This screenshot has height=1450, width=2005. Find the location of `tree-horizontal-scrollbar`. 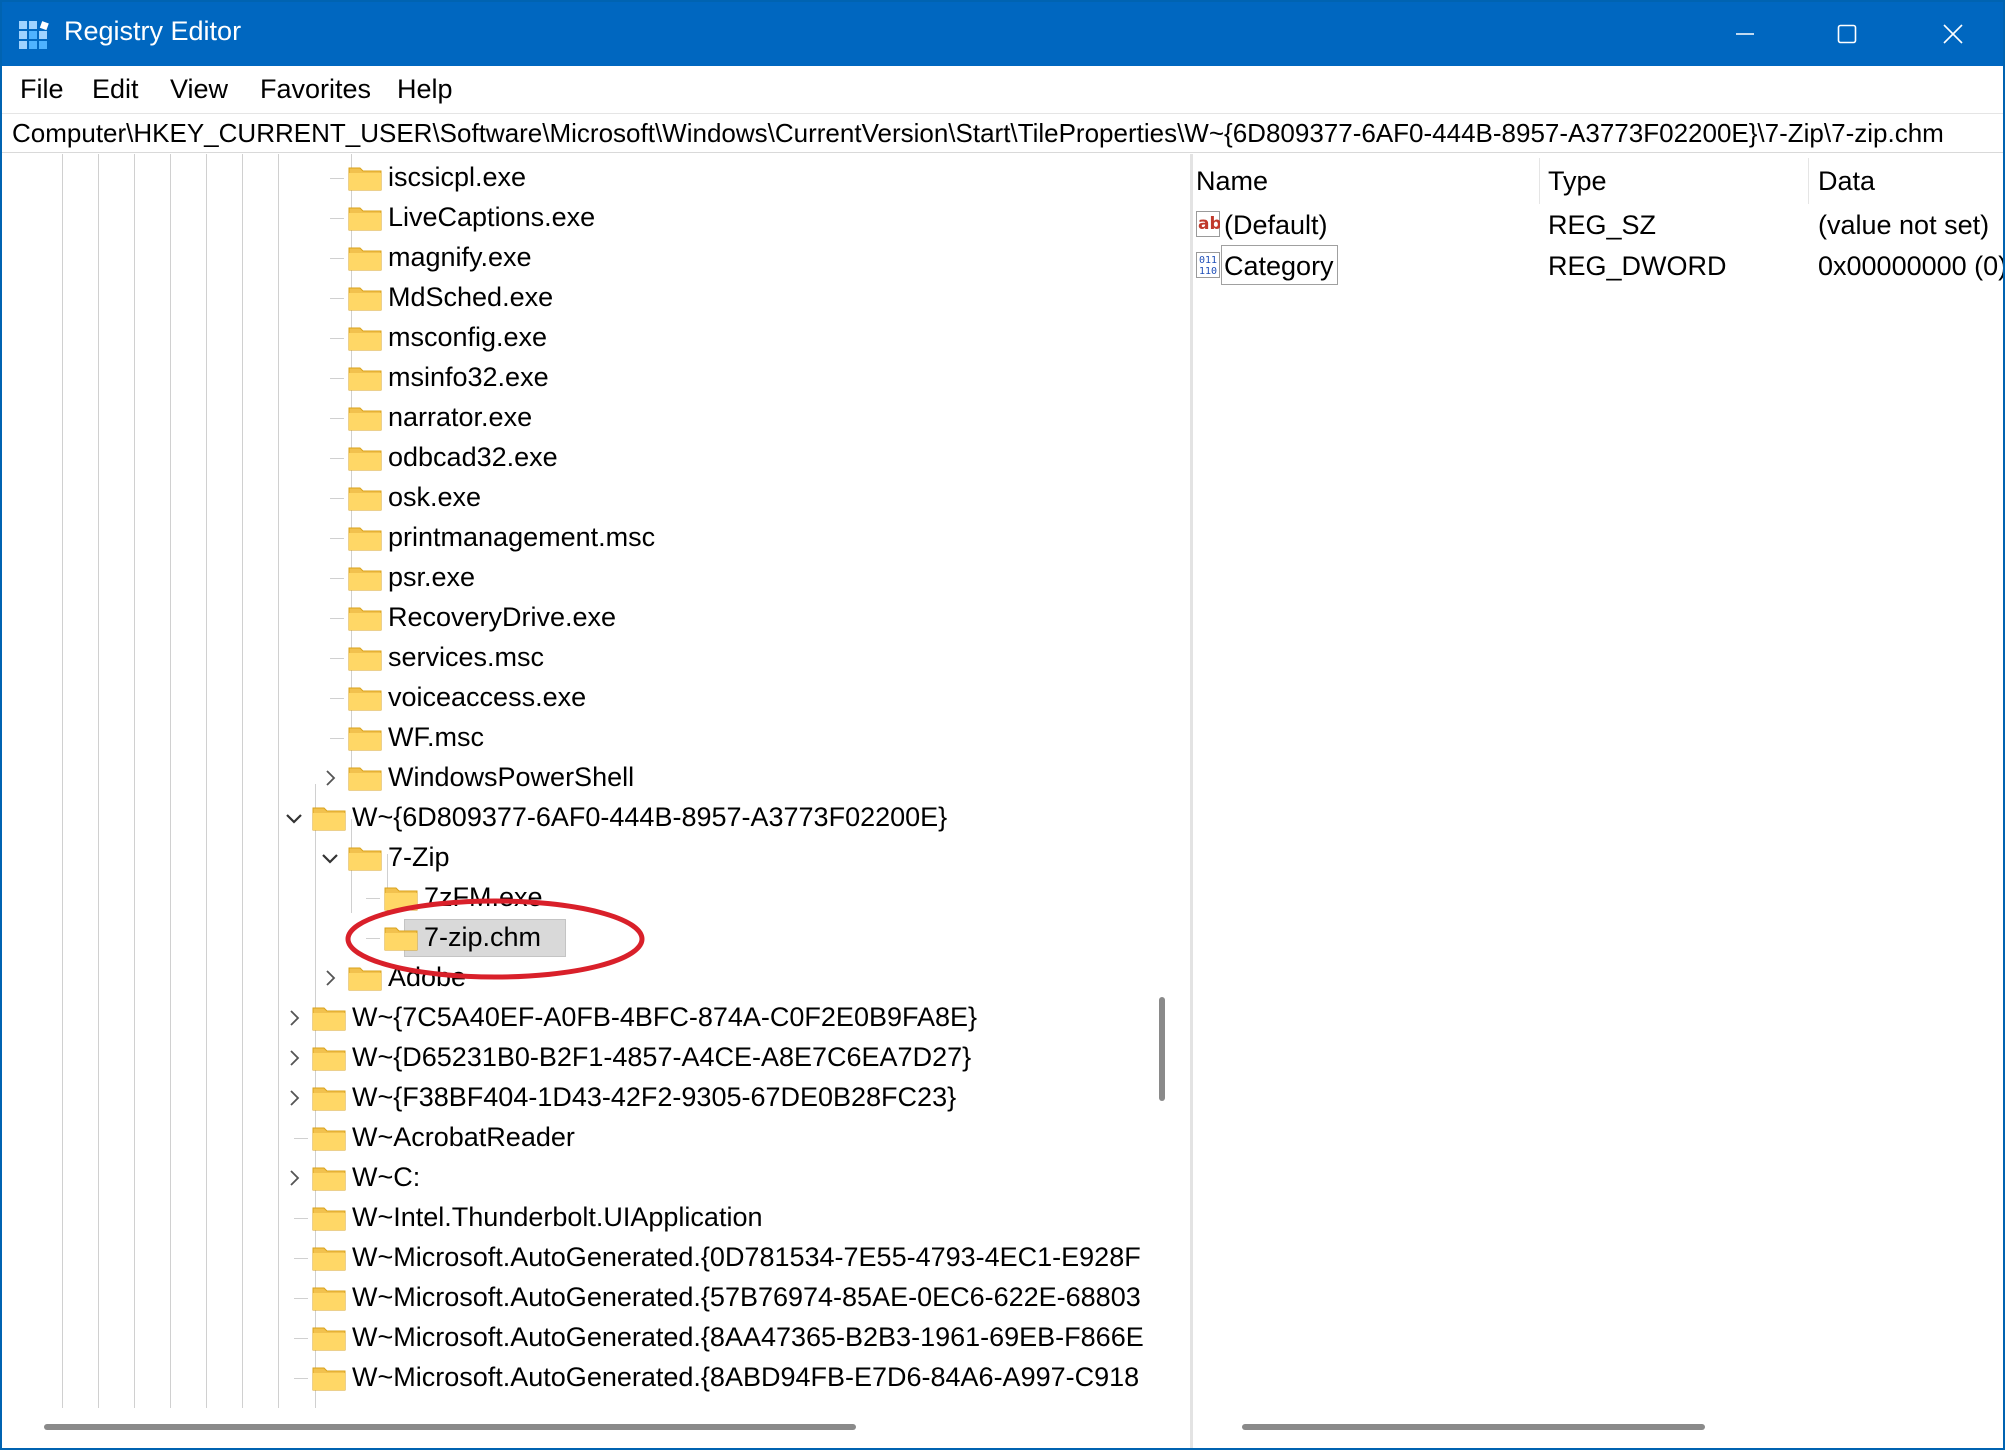

tree-horizontal-scrollbar is located at coordinates (450, 1427).